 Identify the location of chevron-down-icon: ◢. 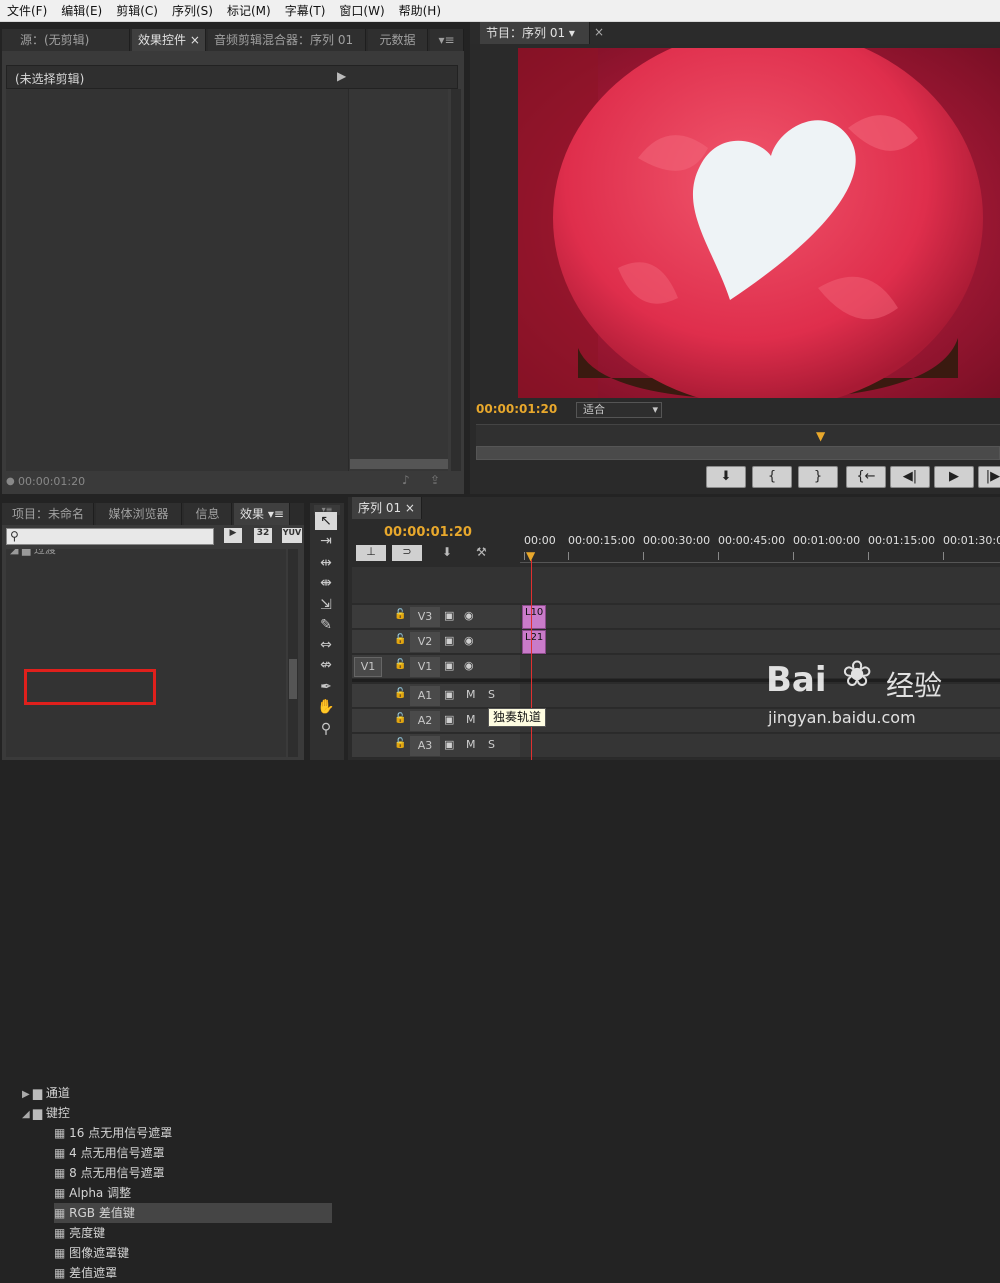
(27, 1114).